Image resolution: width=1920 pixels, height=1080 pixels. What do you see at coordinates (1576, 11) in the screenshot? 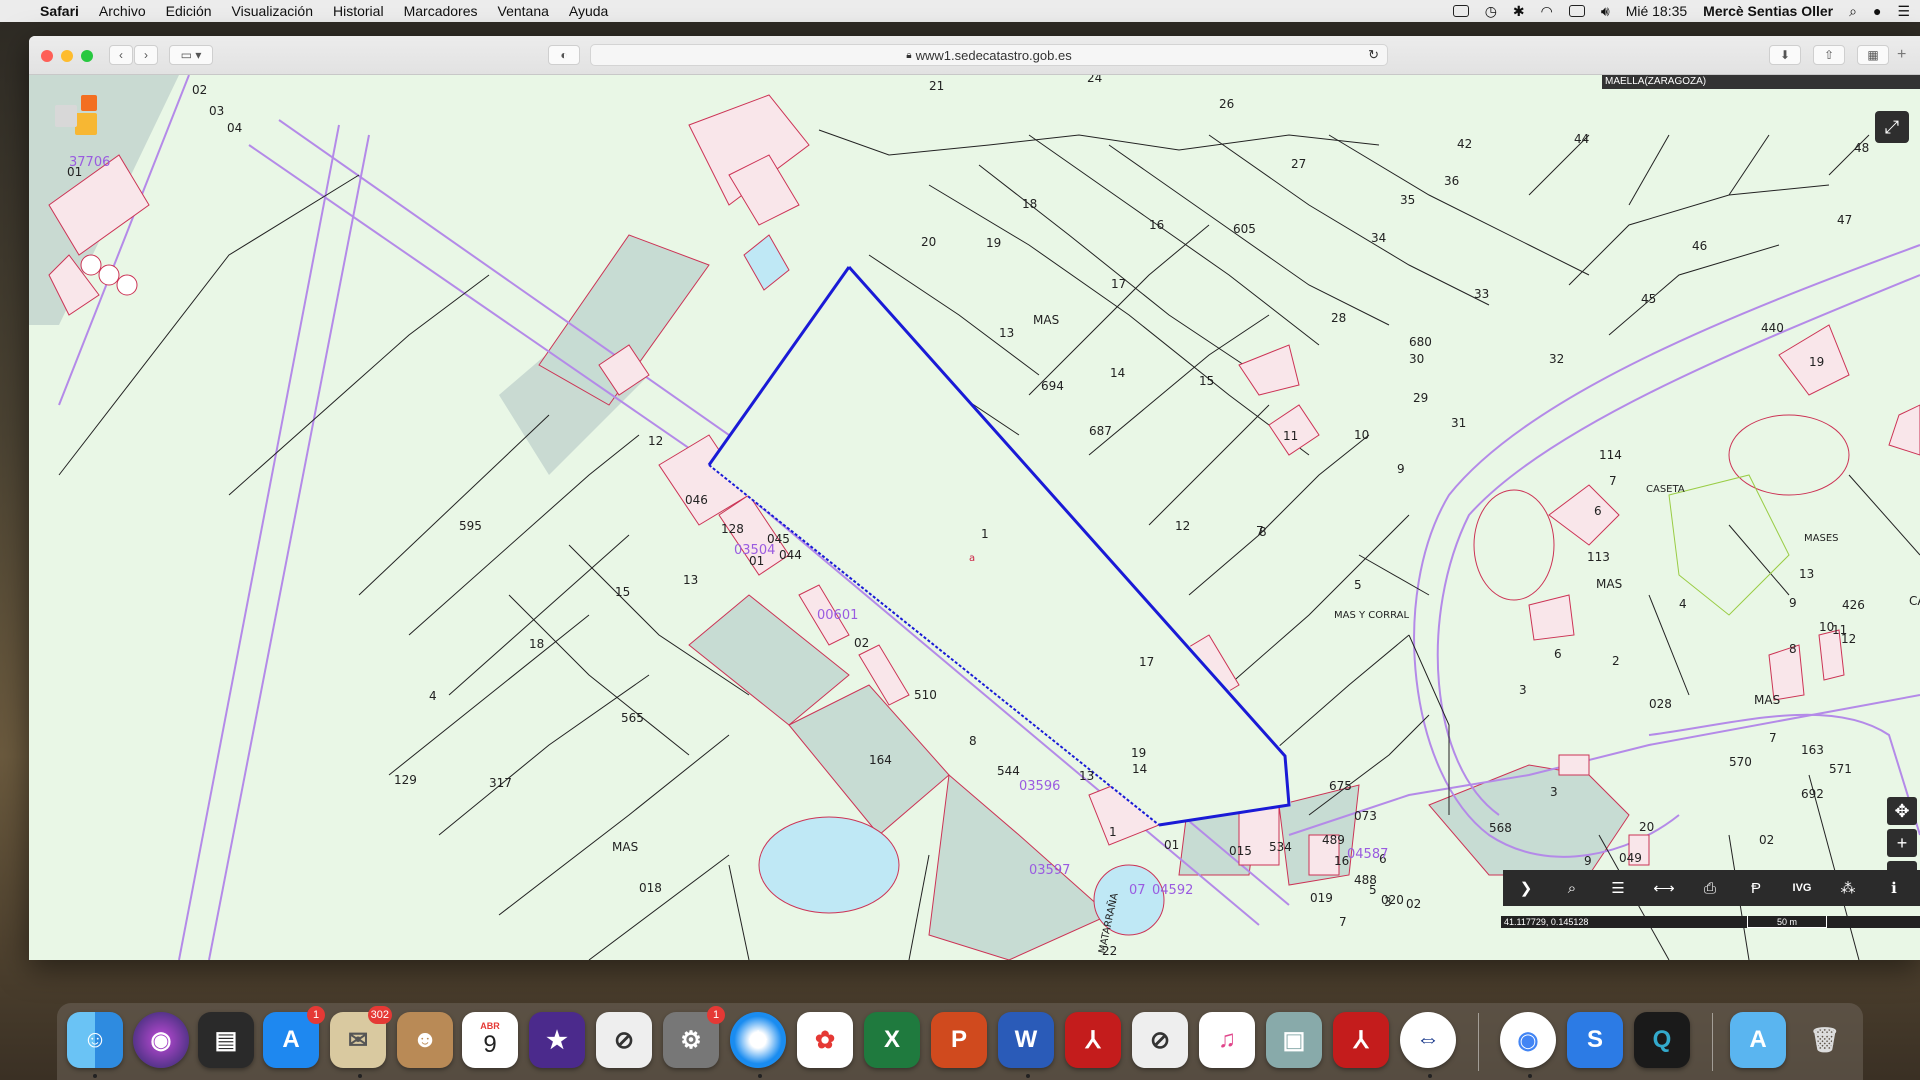
I see `input-source-icon` at bounding box center [1576, 11].